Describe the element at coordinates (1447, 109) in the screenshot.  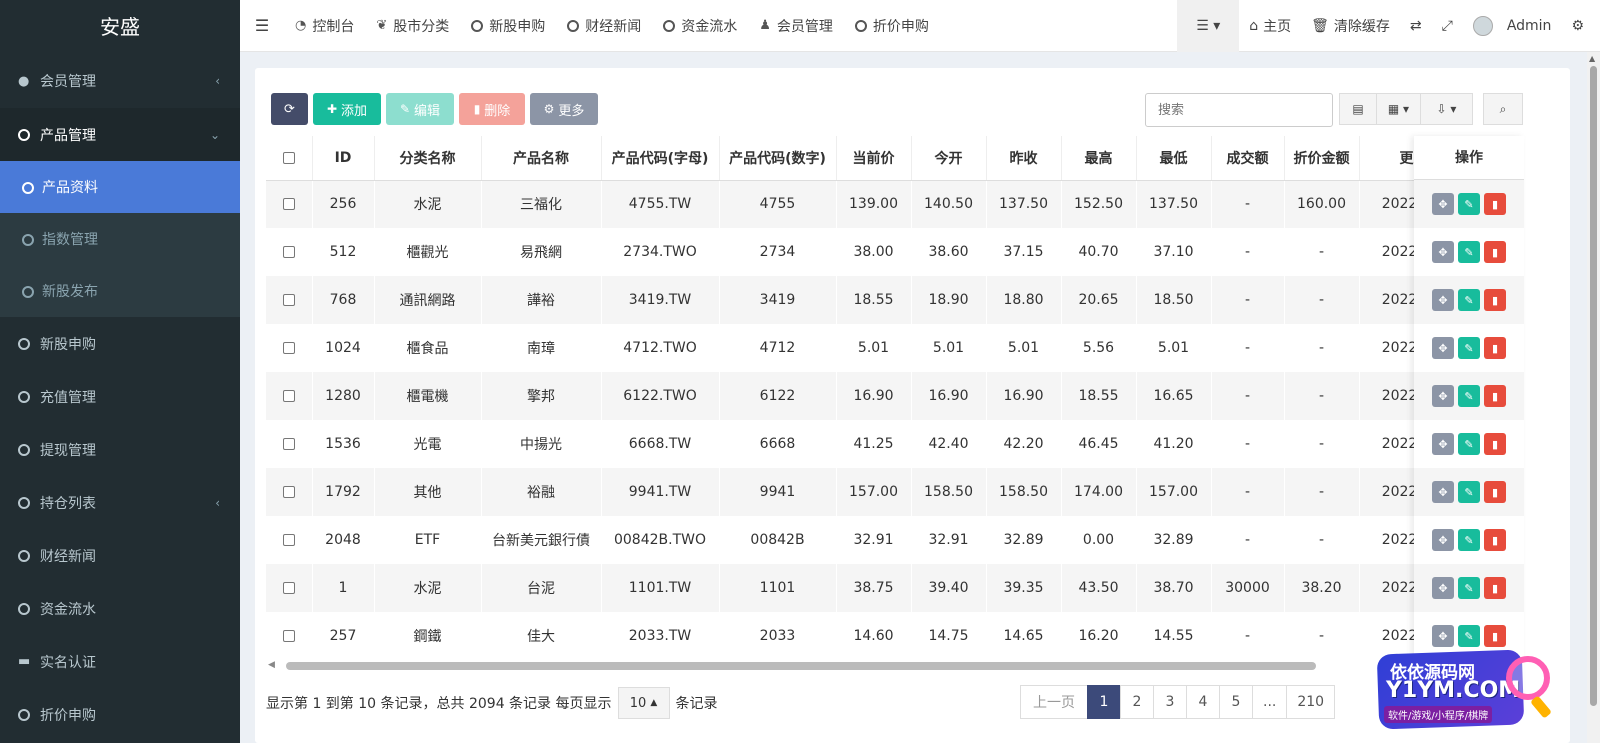
I see `export-button: ⇩ ▾` at that location.